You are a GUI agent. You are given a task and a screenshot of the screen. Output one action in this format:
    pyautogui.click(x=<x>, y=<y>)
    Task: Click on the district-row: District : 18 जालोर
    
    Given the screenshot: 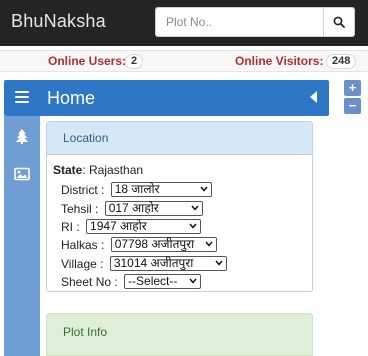 What is the action you would take?
    pyautogui.click(x=136, y=190)
    